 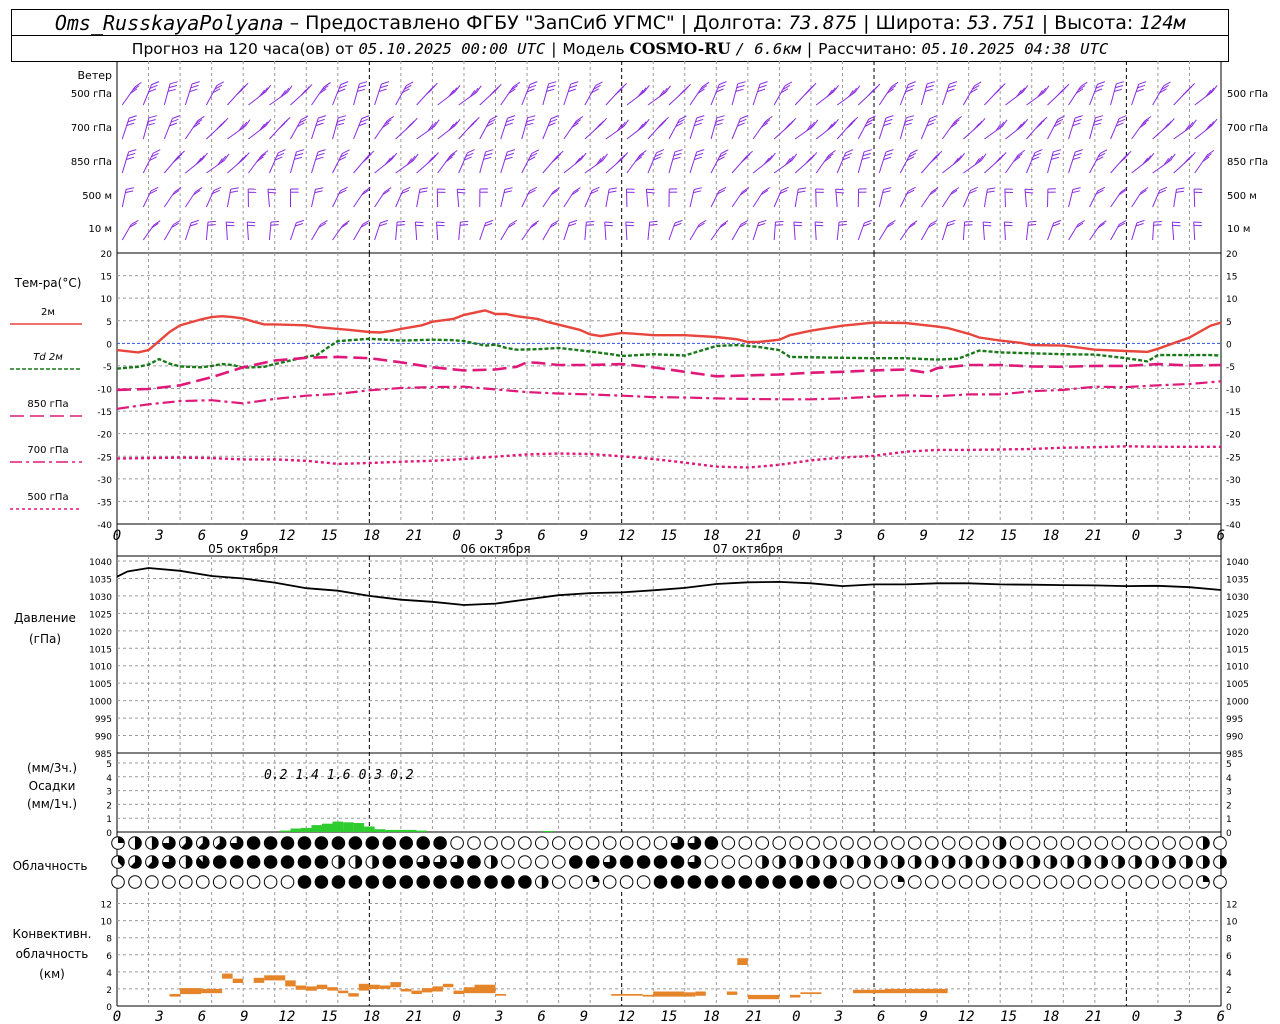 I want to click on date-label: 06 октября, so click(x=495, y=549).